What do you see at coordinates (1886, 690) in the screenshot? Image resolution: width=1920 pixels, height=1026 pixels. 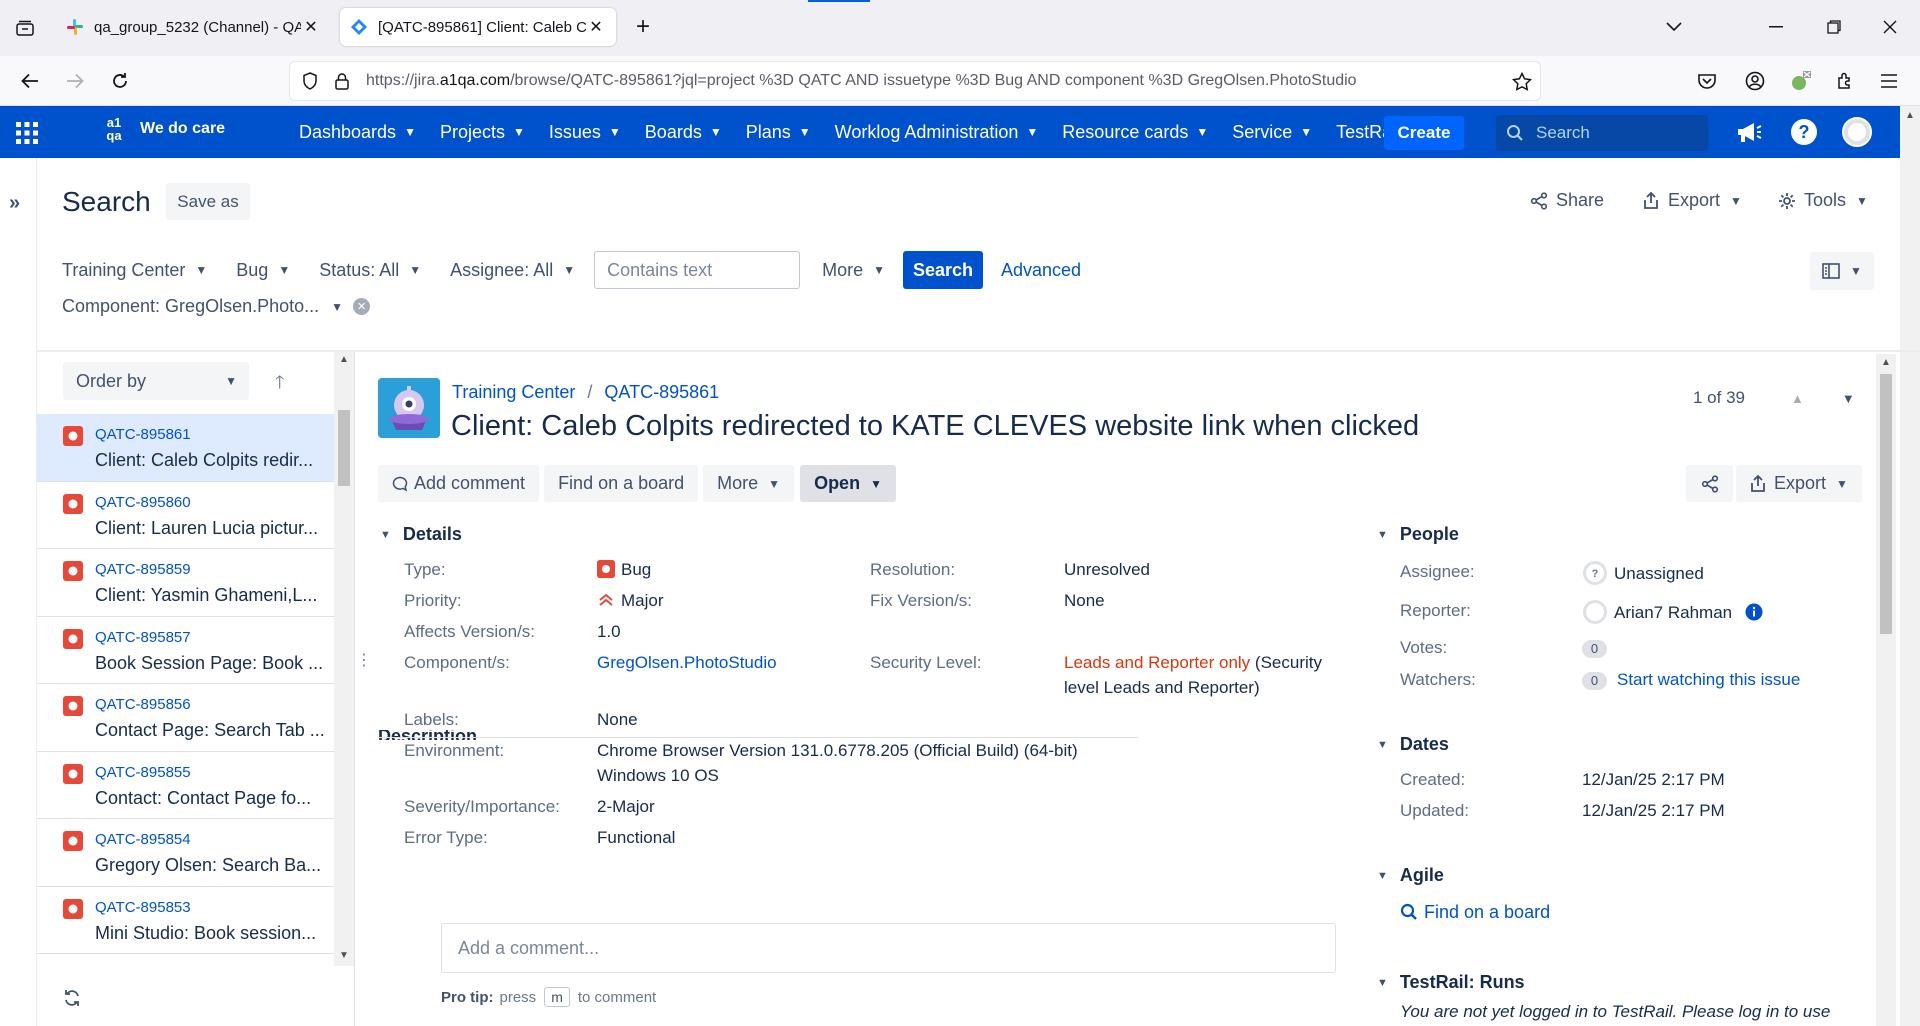 I see `detail-scrollbar: ▲` at bounding box center [1886, 690].